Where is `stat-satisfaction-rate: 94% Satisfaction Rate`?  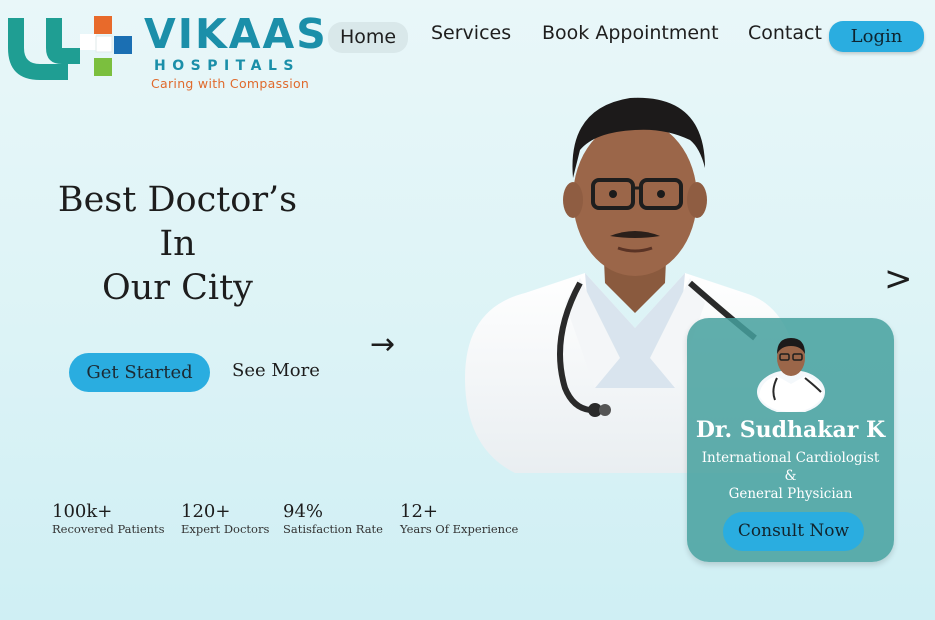 stat-satisfaction-rate: 94% Satisfaction Rate is located at coordinates (333, 520).